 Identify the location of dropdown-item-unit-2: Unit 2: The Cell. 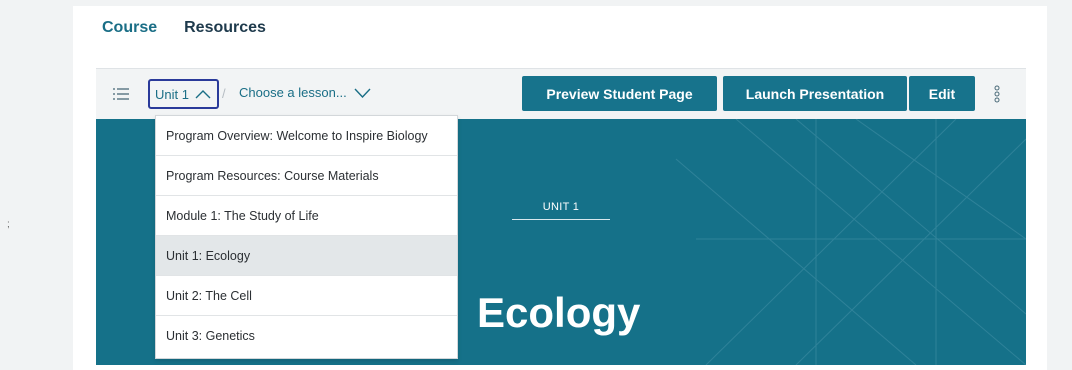
(306, 296).